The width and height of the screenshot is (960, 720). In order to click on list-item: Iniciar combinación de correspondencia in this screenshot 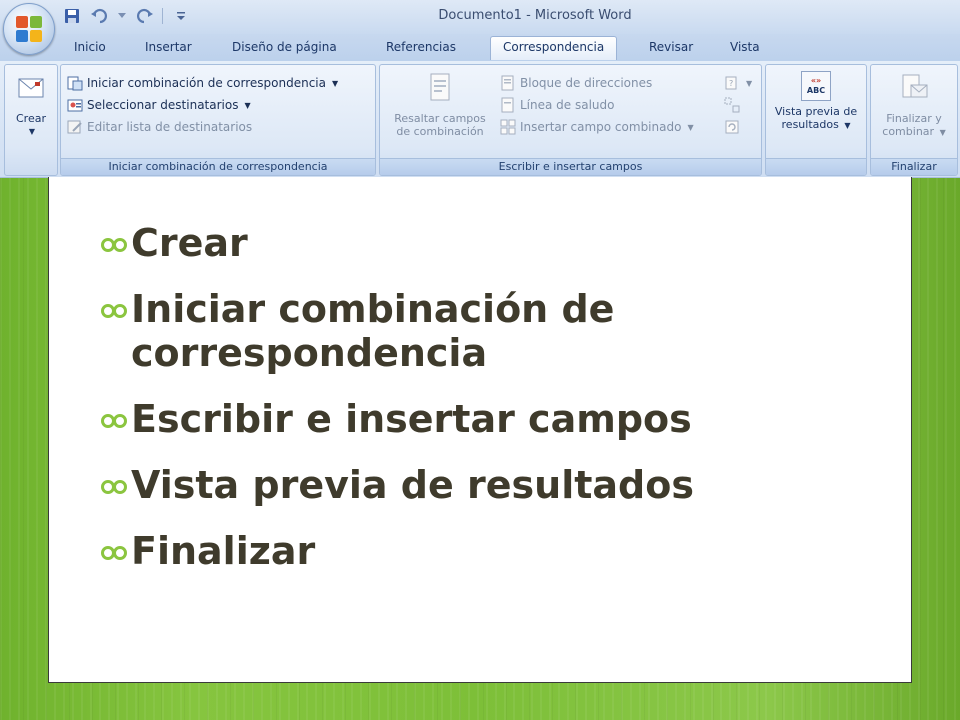, I will do `click(496, 331)`.